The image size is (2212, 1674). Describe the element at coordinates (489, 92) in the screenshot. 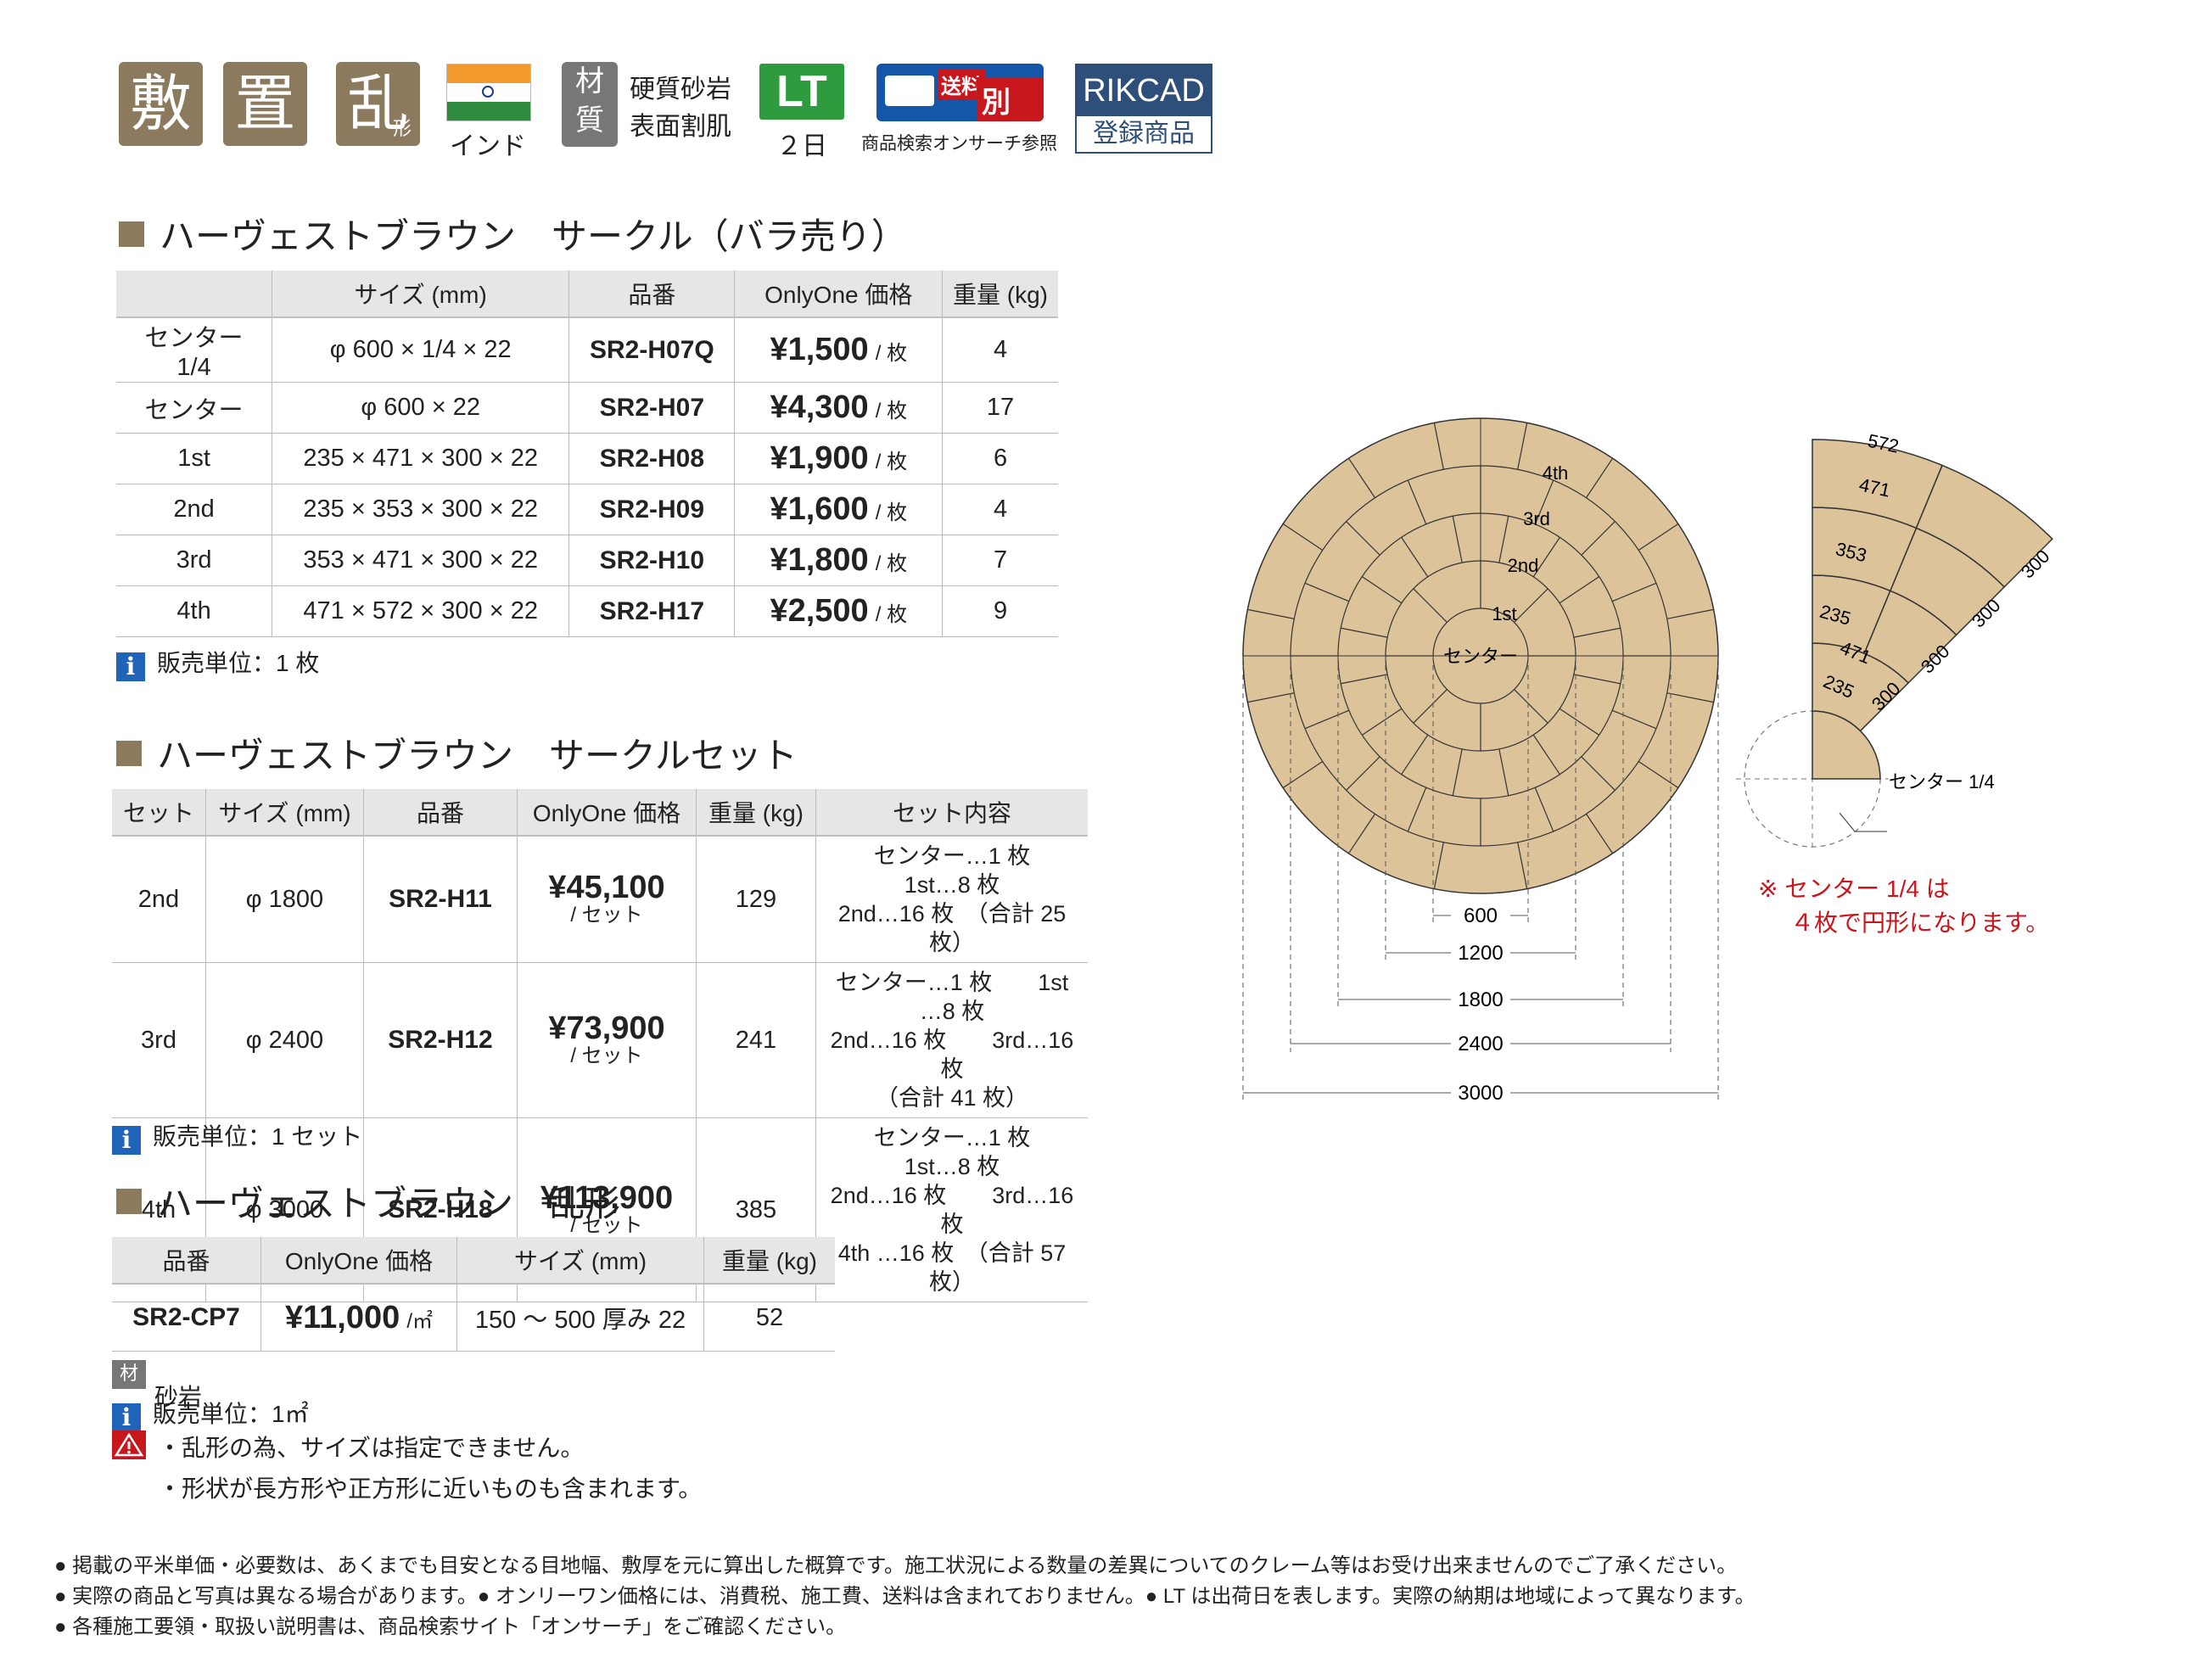

I see `india-flag-icon` at that location.